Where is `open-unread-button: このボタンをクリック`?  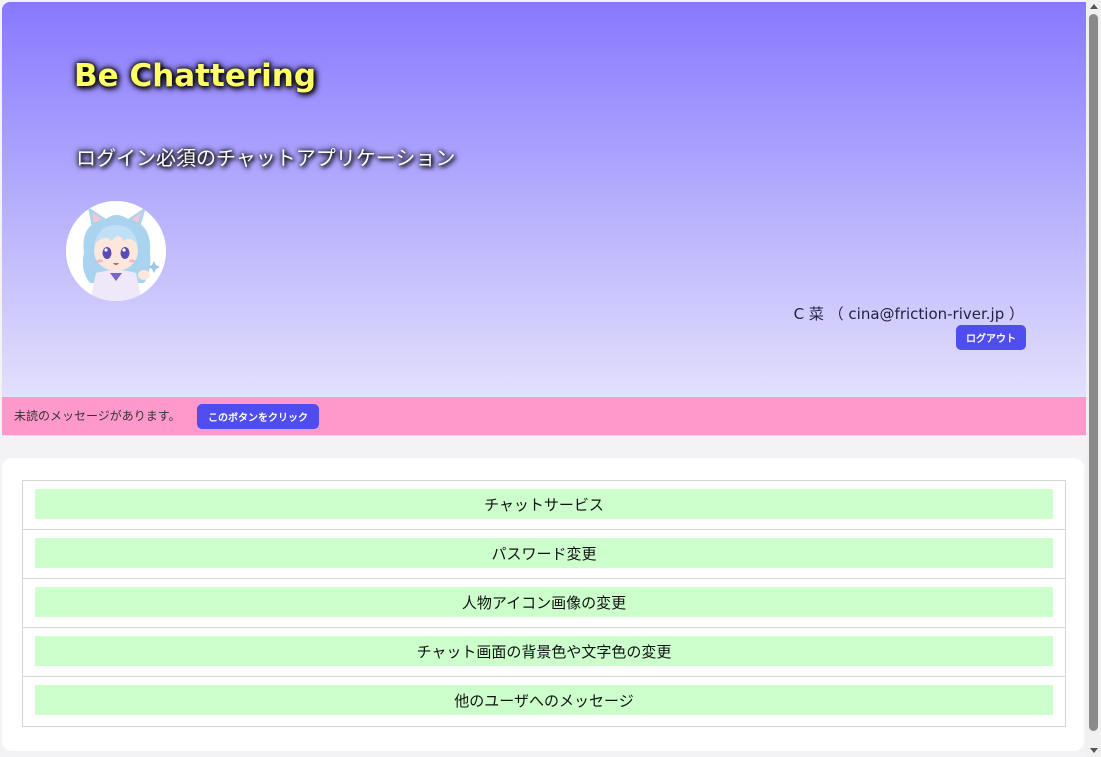 open-unread-button: このボタンをクリック is located at coordinates (258, 416).